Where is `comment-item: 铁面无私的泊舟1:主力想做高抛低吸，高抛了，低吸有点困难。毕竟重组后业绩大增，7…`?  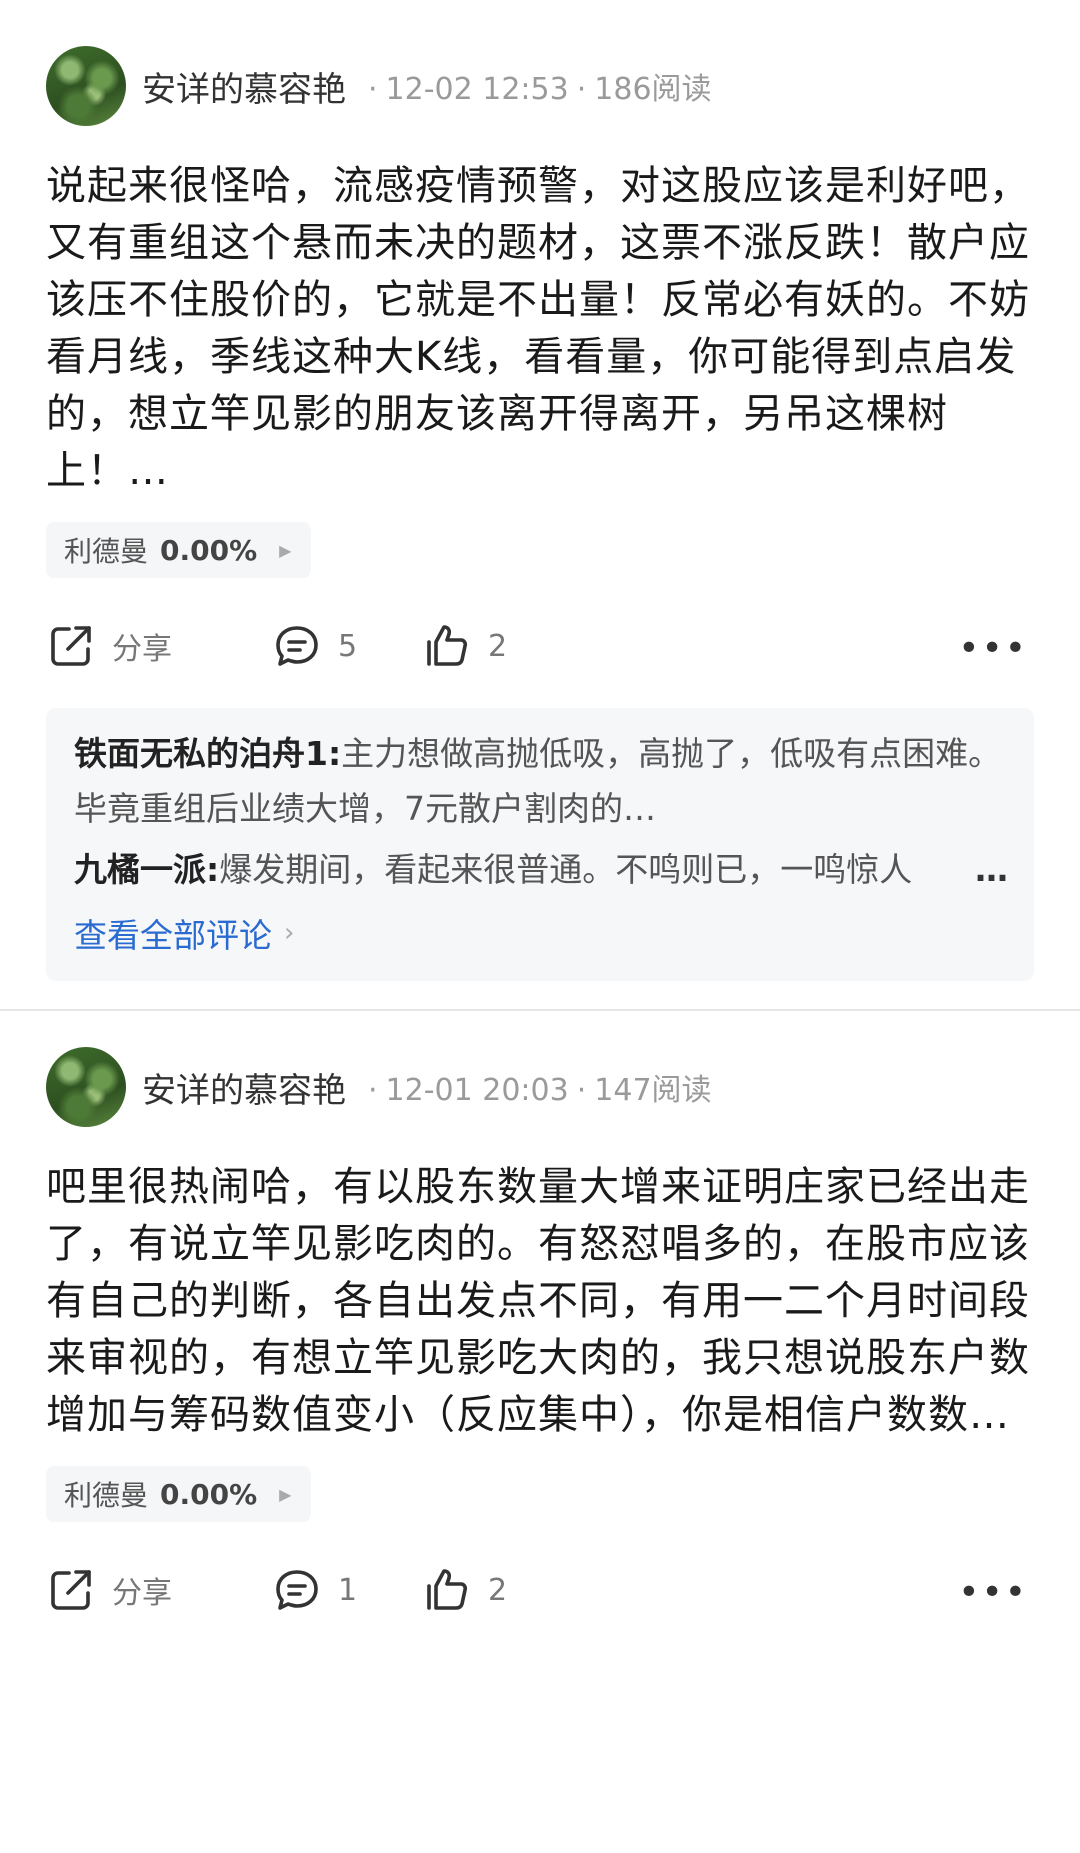 comment-item: 铁面无私的泊舟1:主力想做高抛低吸，高抛了，低吸有点困难。毕竟重组后业绩大增，7… is located at coordinates (541, 781).